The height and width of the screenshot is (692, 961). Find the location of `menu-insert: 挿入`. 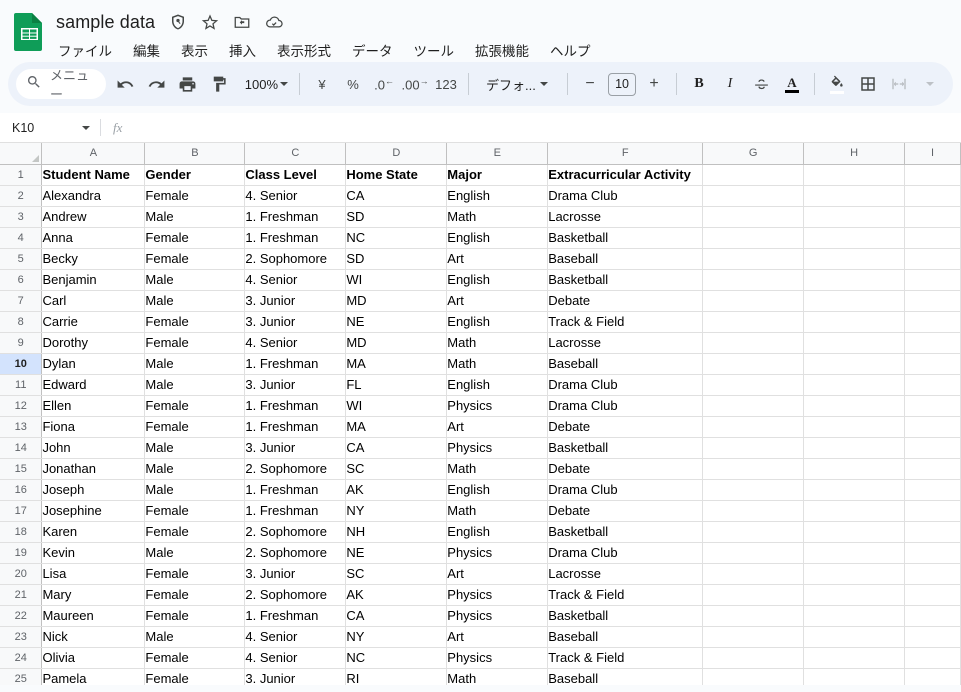

menu-insert: 挿入 is located at coordinates (242, 50).